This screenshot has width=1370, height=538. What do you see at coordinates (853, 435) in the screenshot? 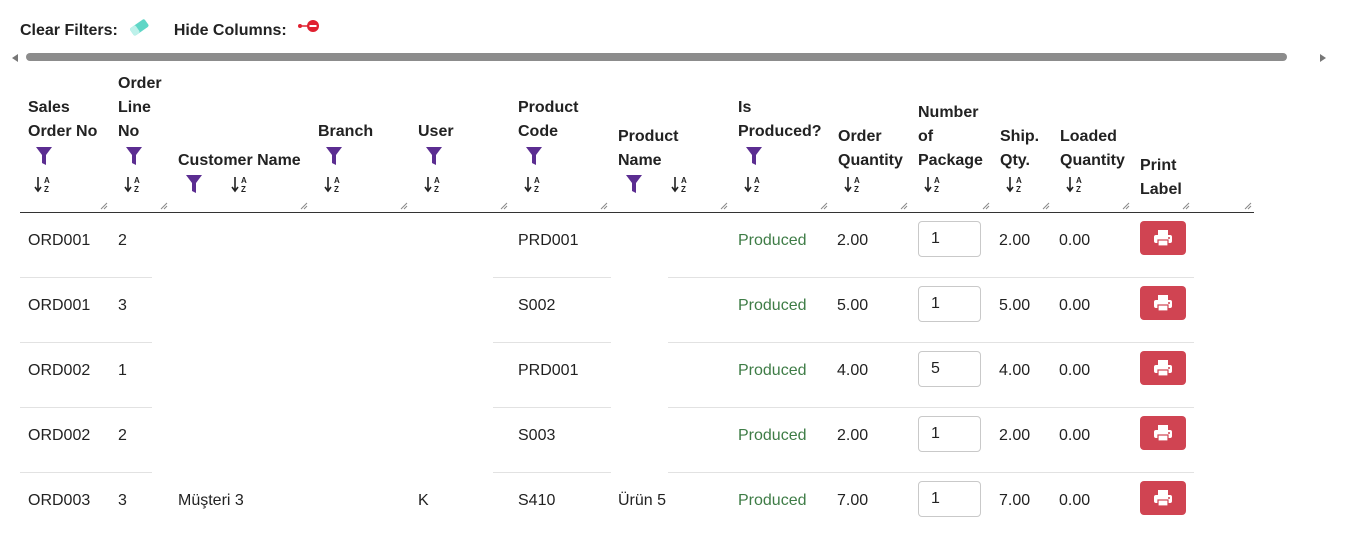
I see `order-quantity-cell: 2.00` at bounding box center [853, 435].